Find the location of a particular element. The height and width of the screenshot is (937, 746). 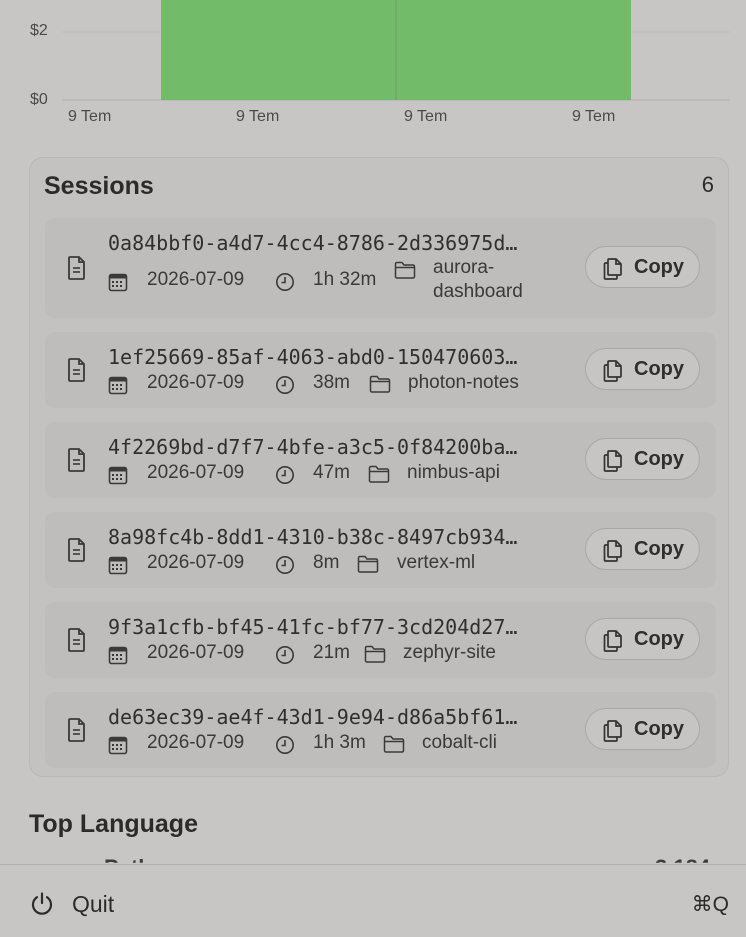

quit-shortcut: ⌘Q is located at coordinates (710, 904).